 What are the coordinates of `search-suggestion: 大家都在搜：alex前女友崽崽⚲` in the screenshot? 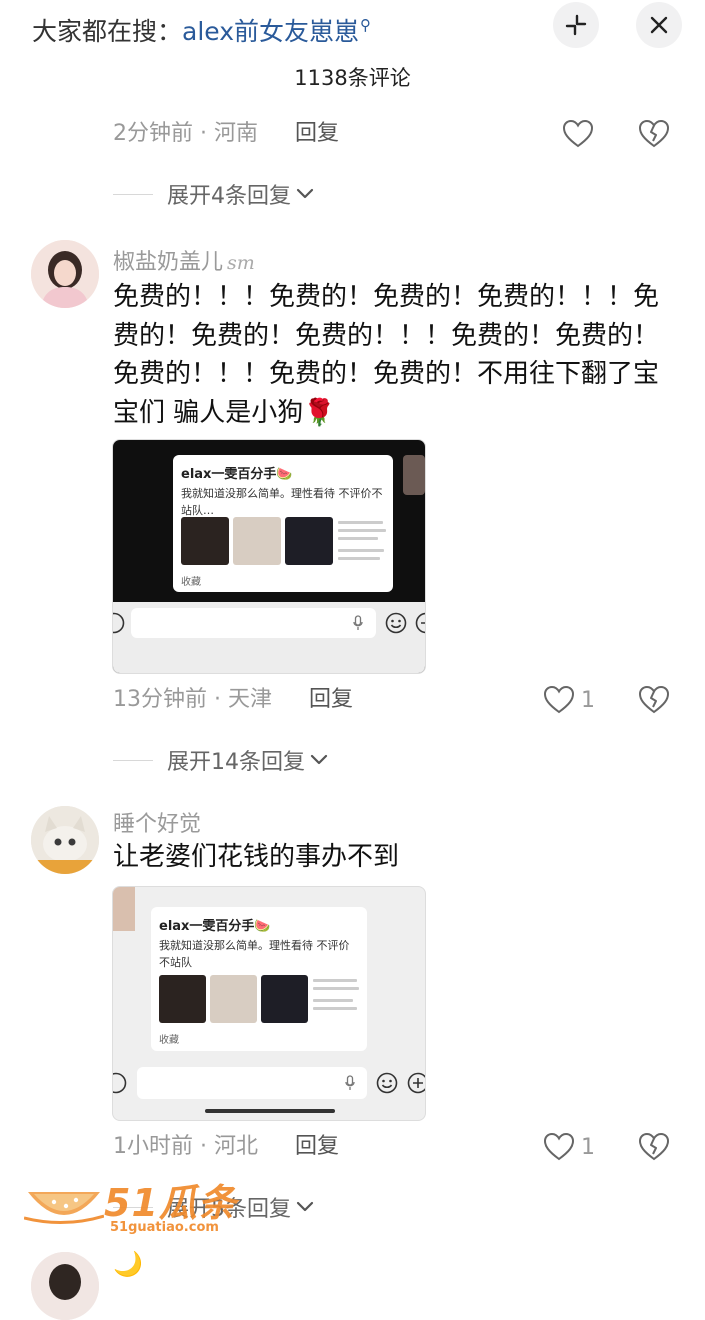 It's located at (201, 28).